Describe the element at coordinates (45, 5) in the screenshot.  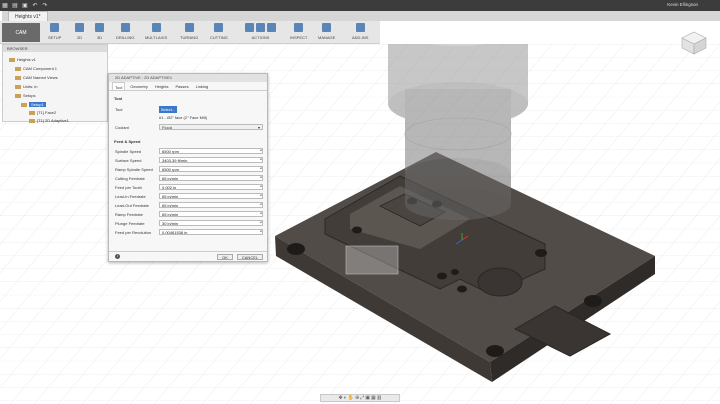
I see `redo-icon: ↷` at that location.